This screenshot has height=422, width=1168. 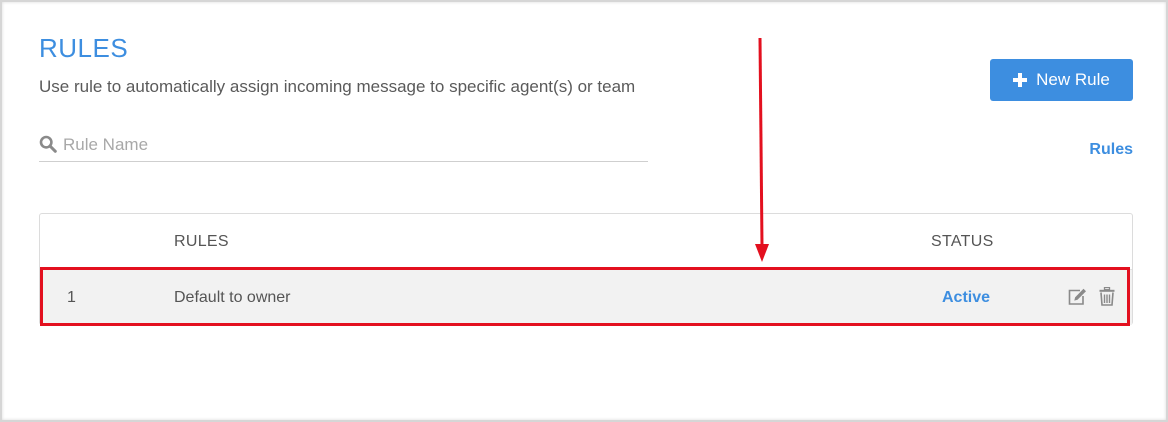 I want to click on new-rule-label: New Rule, so click(x=1073, y=79).